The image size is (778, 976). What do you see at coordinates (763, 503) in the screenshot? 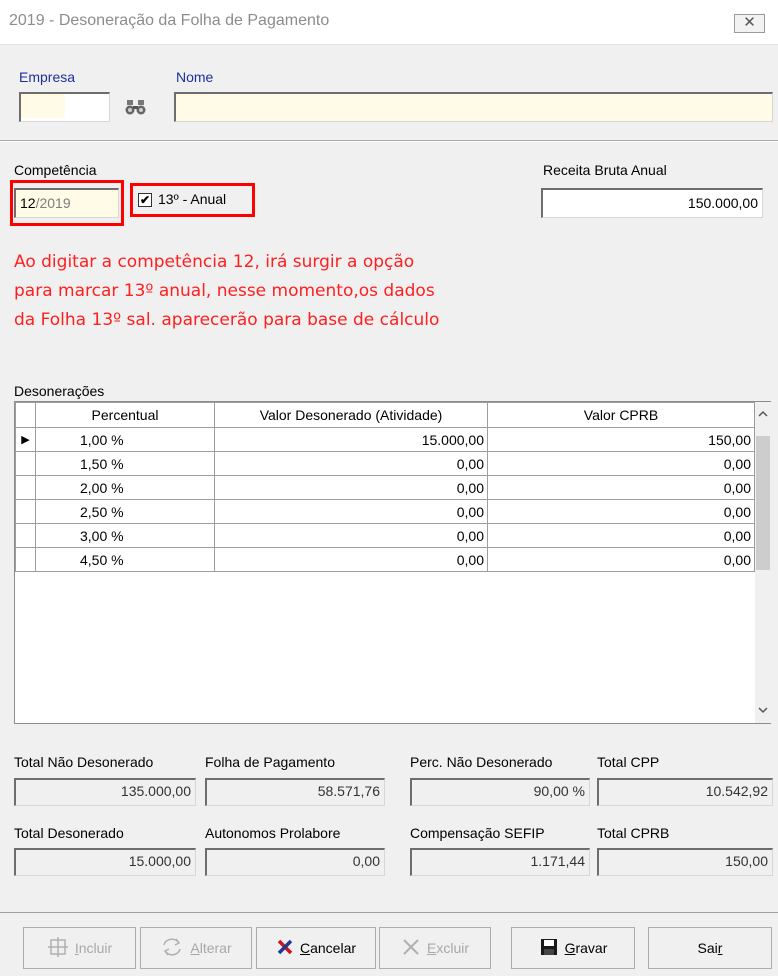
I see `scroll-thumb` at bounding box center [763, 503].